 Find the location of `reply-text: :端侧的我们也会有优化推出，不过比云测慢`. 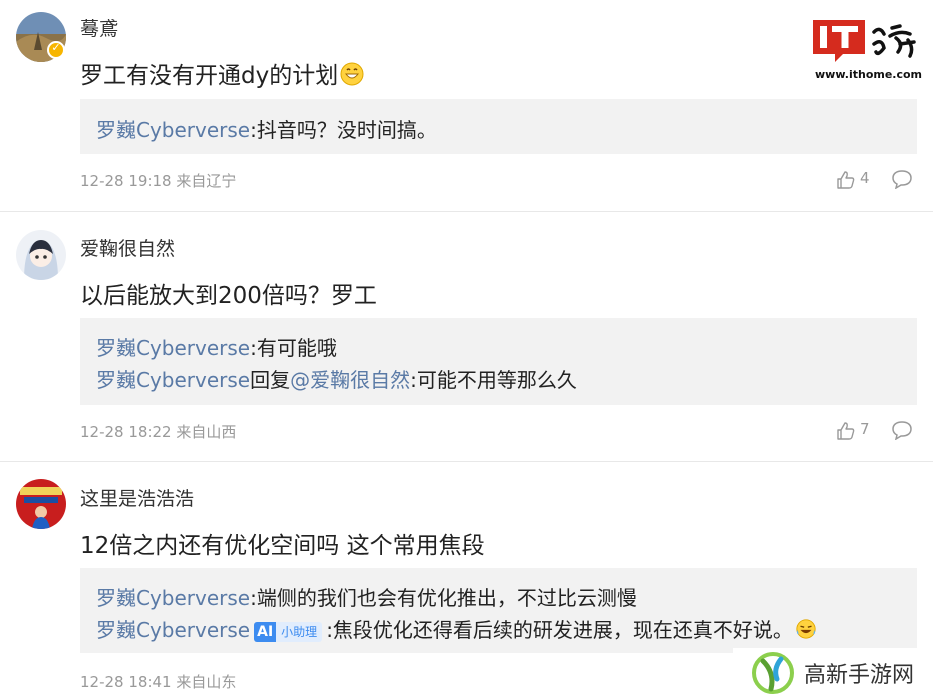

reply-text: :端侧的我们也会有优化推出，不过比云测慢 is located at coordinates (443, 598).